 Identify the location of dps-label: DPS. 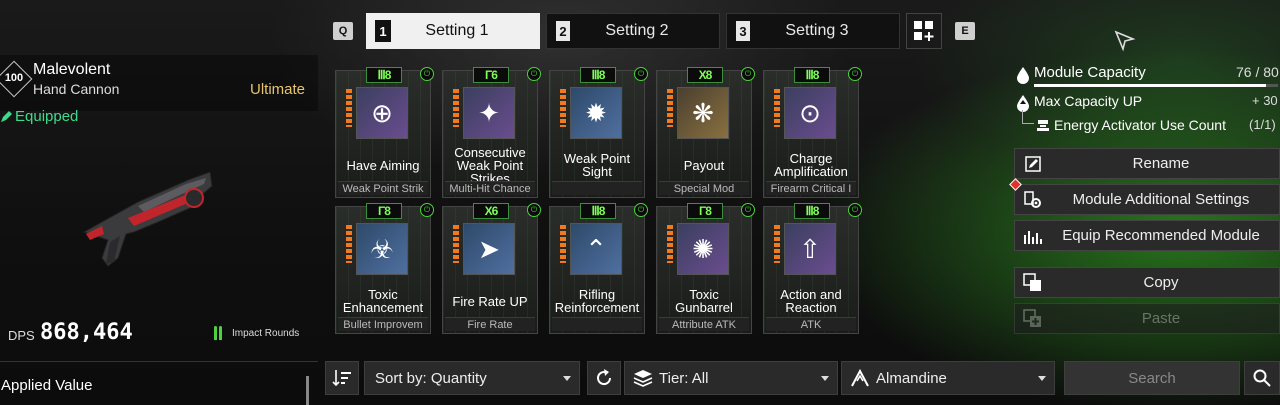
(21, 335).